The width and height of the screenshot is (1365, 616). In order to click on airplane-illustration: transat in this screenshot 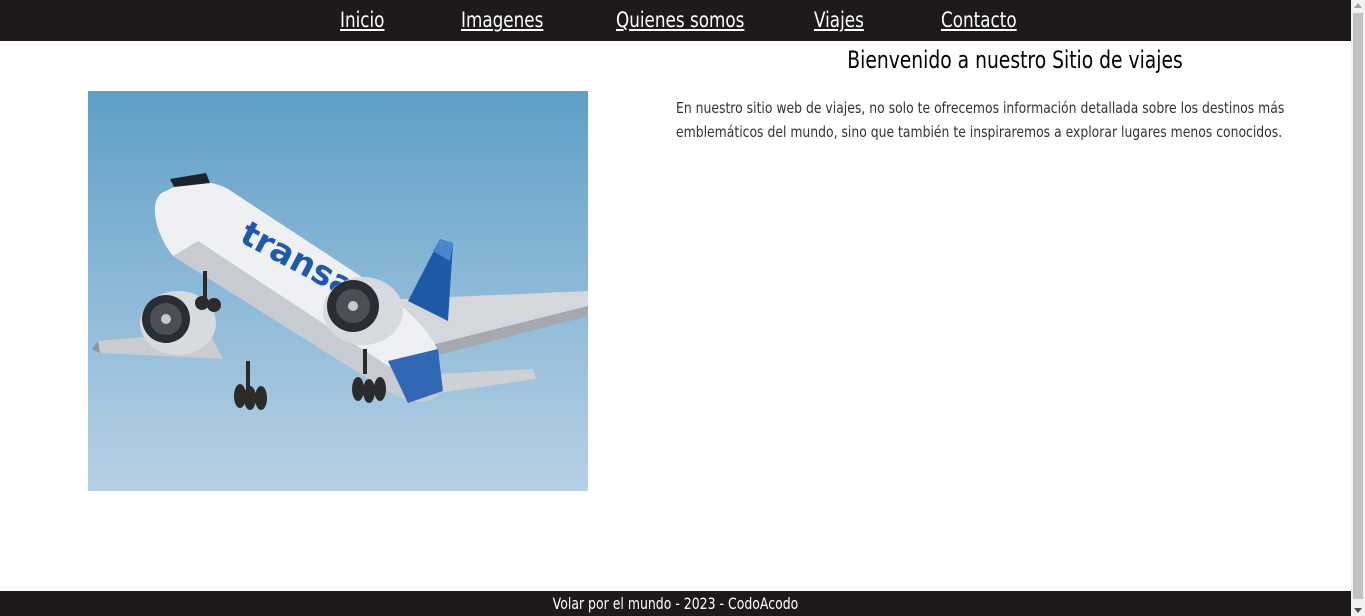, I will do `click(340, 291)`.